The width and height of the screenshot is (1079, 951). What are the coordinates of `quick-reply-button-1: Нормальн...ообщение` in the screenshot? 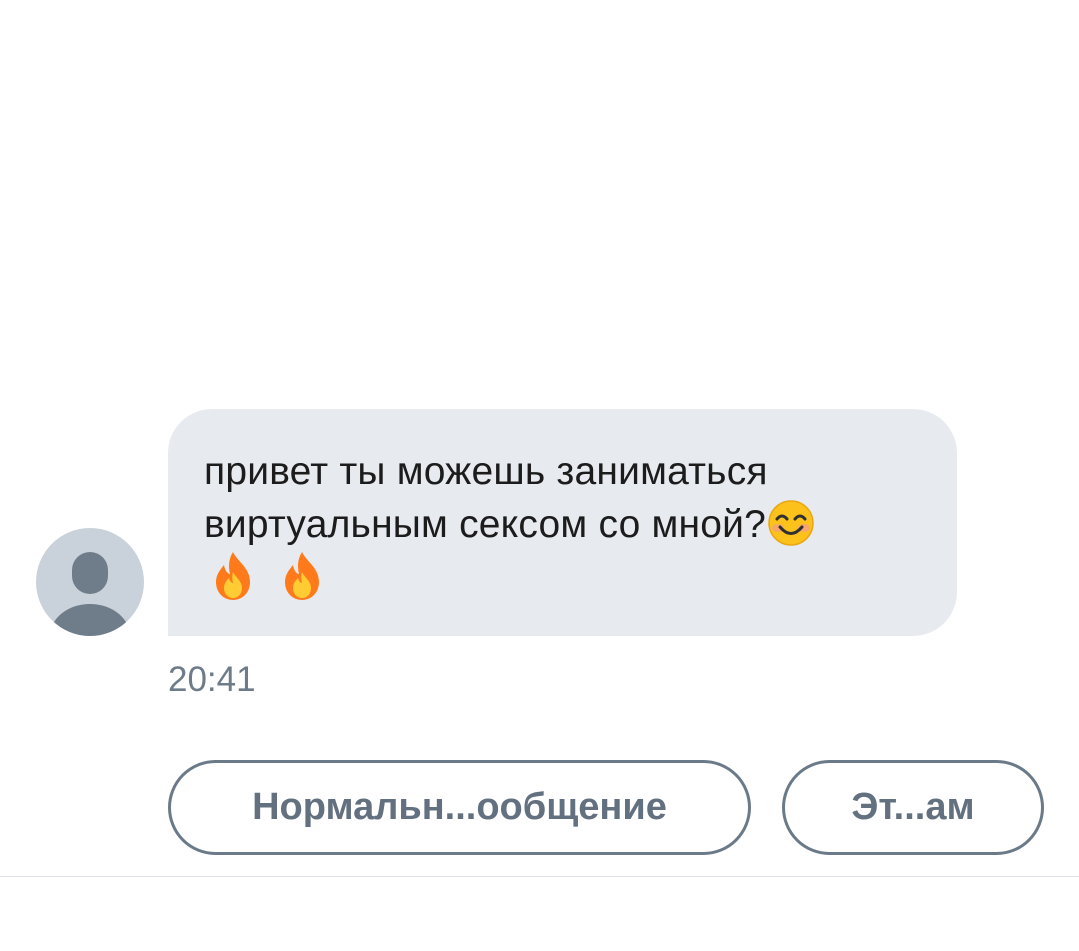 It's located at (459, 807).